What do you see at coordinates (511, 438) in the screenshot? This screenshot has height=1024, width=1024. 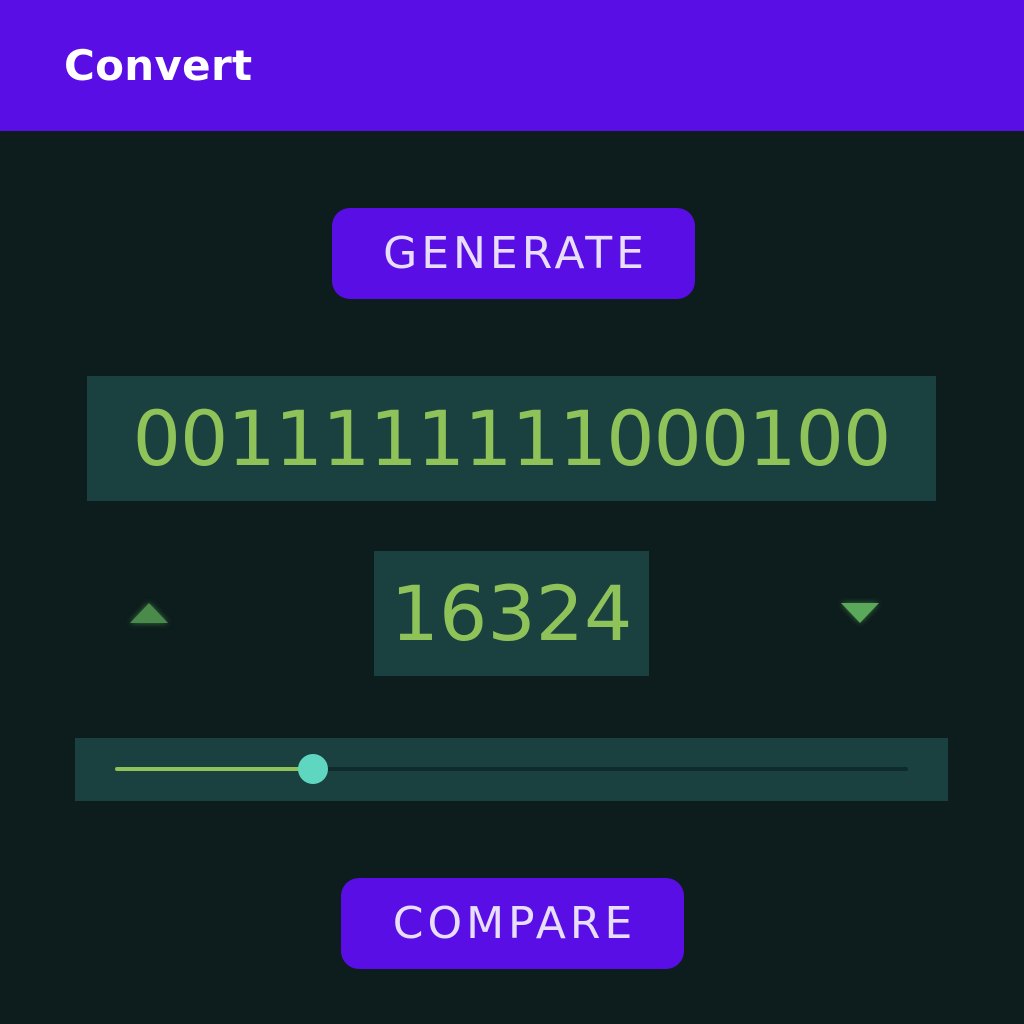 I see `binary-value-display: 0011111111000100` at bounding box center [511, 438].